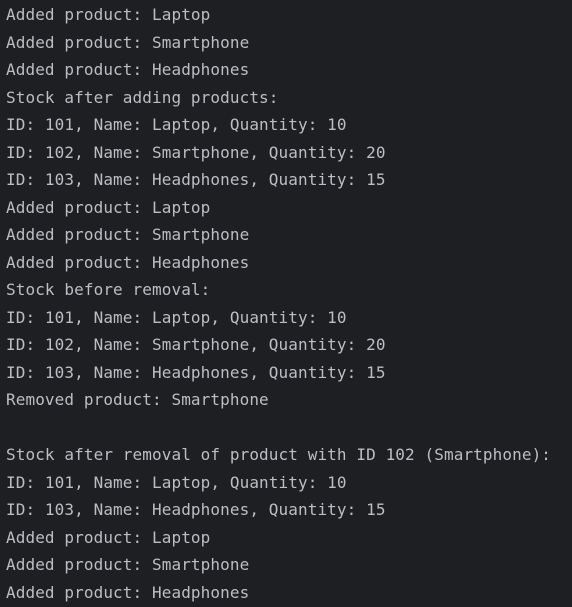  Describe the element at coordinates (108, 289) in the screenshot. I see `console-line: Stock before removal:` at that location.